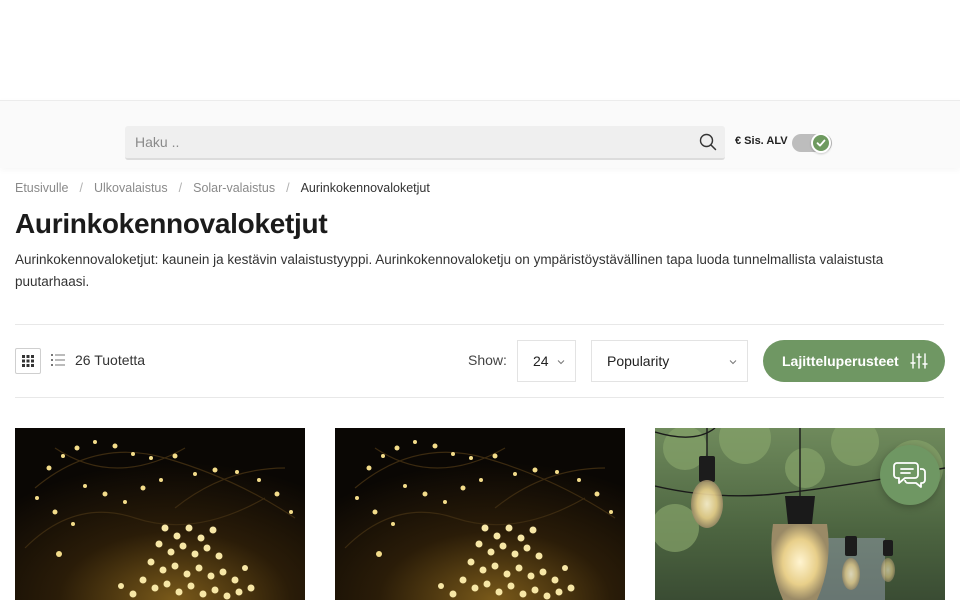 This screenshot has width=960, height=600. I want to click on list-view-icon, so click(59, 361).